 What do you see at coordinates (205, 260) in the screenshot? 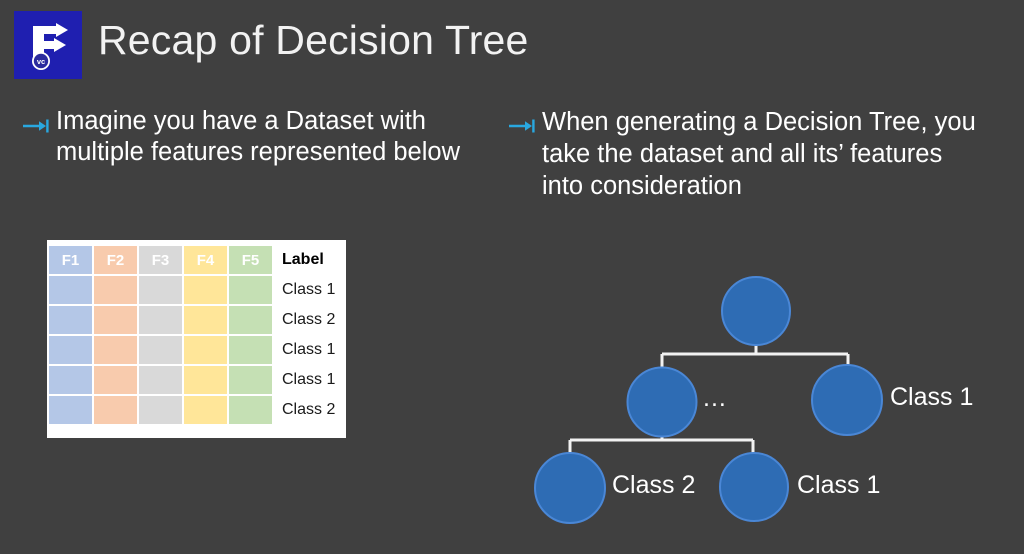
I see `column-header-f4: F4` at bounding box center [205, 260].